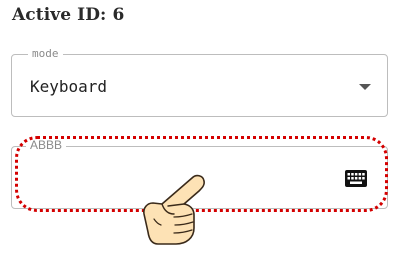  I want to click on mode-select-label: mode, so click(45, 54).